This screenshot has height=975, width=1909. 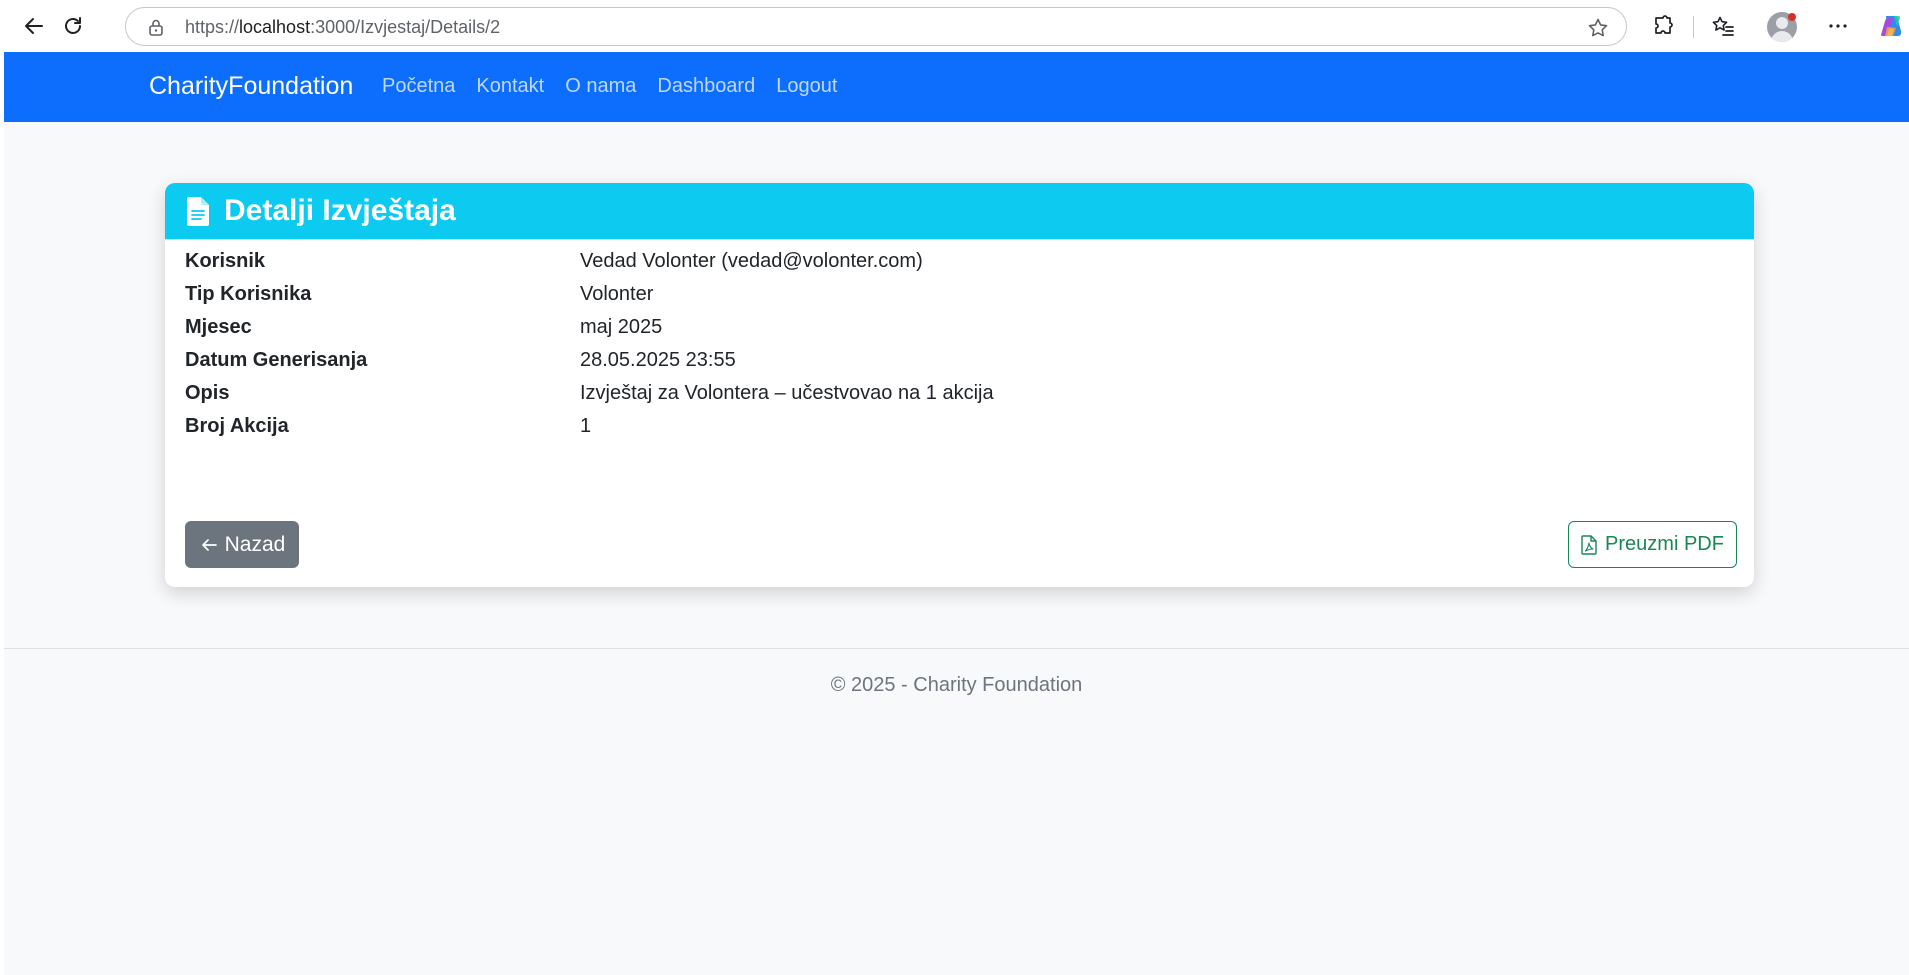 I want to click on detail-label: Mjesec, so click(x=218, y=327).